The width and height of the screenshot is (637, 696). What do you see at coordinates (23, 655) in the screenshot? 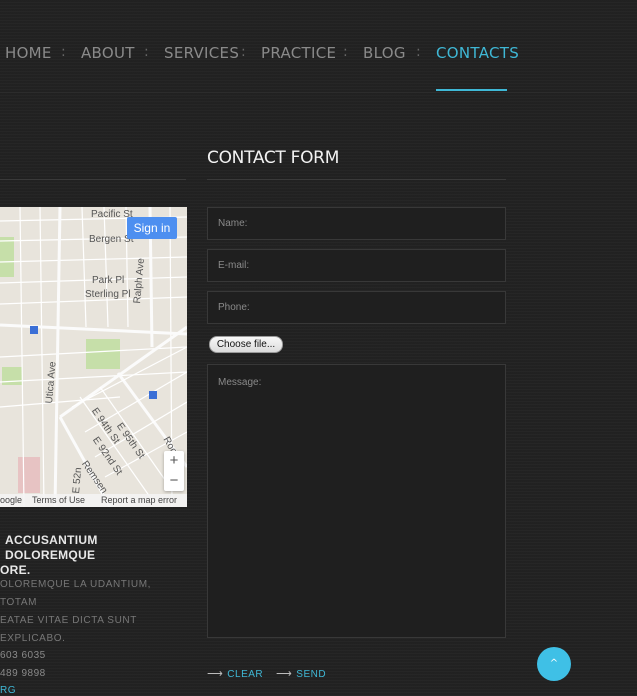
I see `phone-number: 603 6035` at bounding box center [23, 655].